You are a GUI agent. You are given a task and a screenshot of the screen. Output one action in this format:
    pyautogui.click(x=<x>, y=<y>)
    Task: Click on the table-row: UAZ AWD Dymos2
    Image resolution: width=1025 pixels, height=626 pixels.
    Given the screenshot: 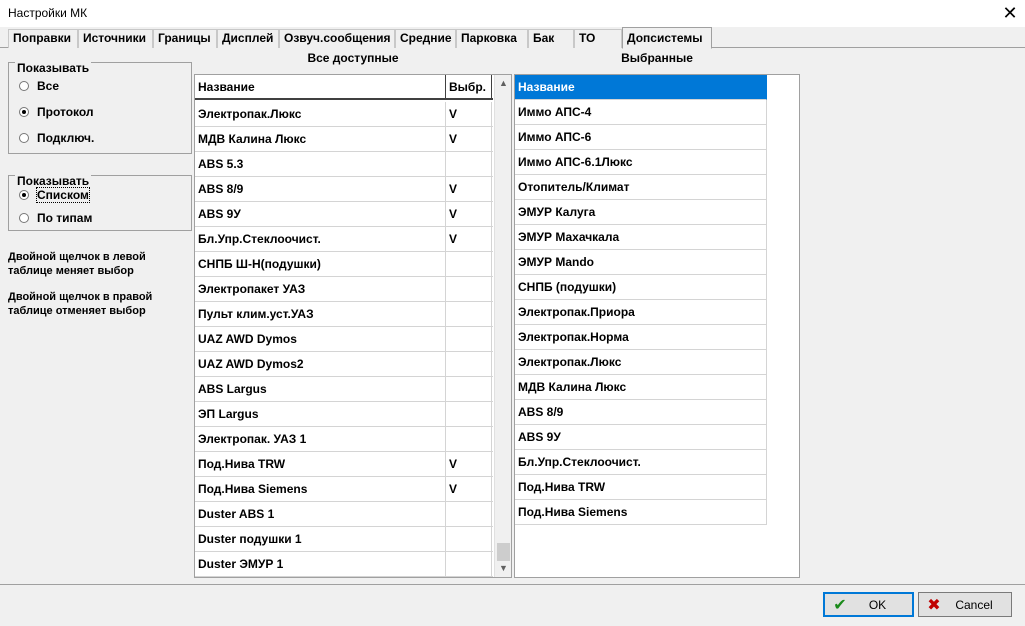 What is the action you would take?
    pyautogui.click(x=344, y=364)
    